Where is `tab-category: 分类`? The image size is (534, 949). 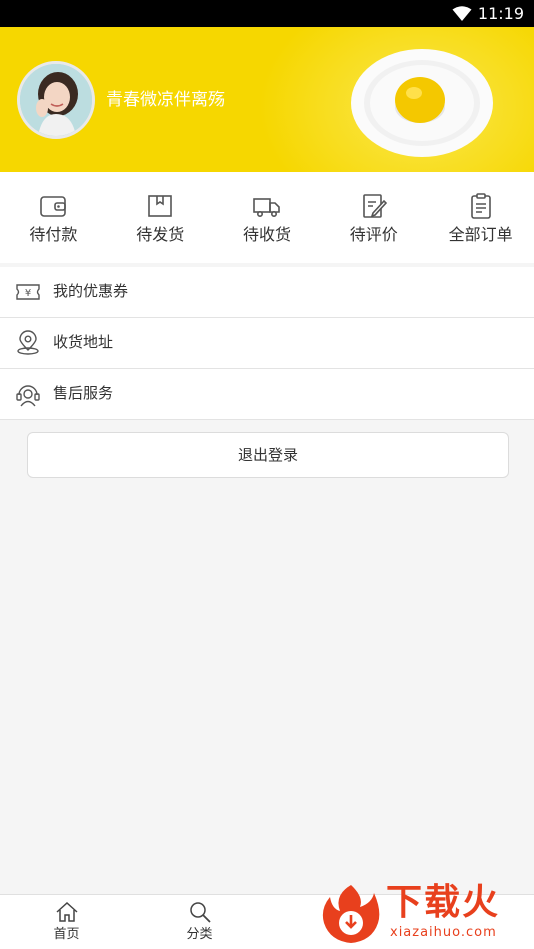 tab-category: 分类 is located at coordinates (199, 922).